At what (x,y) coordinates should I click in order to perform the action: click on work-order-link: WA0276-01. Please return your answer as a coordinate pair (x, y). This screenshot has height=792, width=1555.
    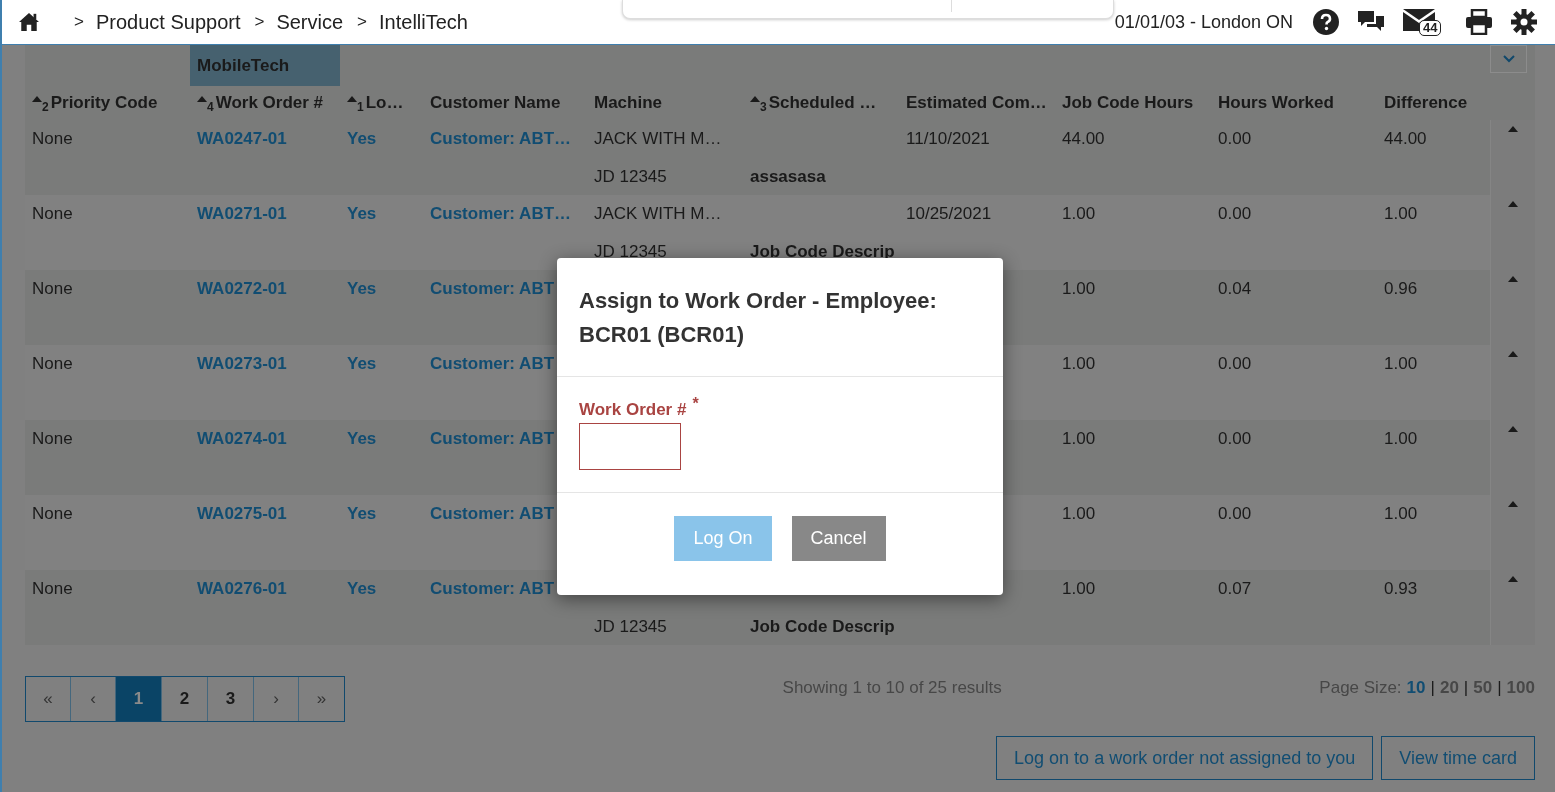
    Looking at the image, I should click on (242, 588).